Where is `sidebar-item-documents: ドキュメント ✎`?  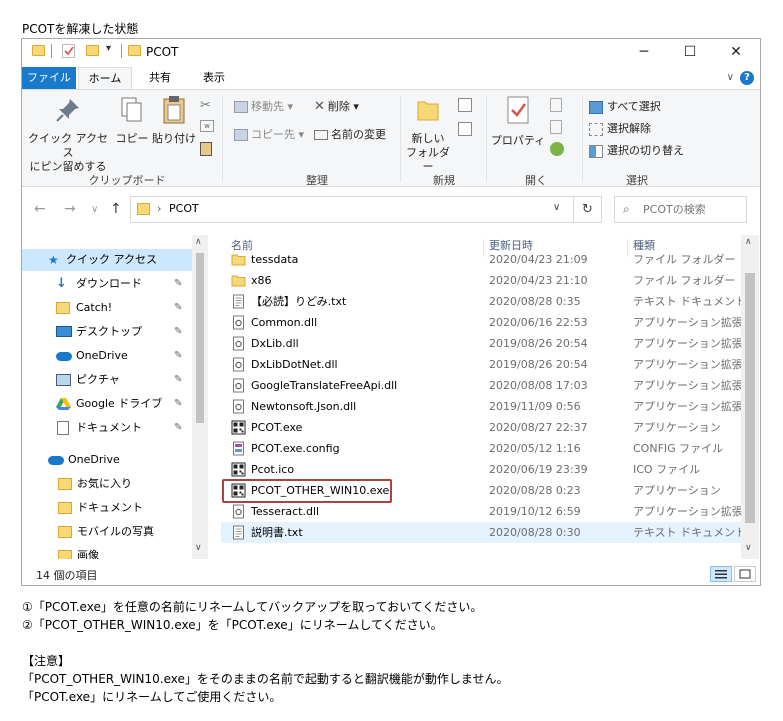
sidebar-item-documents: ドキュメント ✎ is located at coordinates (107, 428).